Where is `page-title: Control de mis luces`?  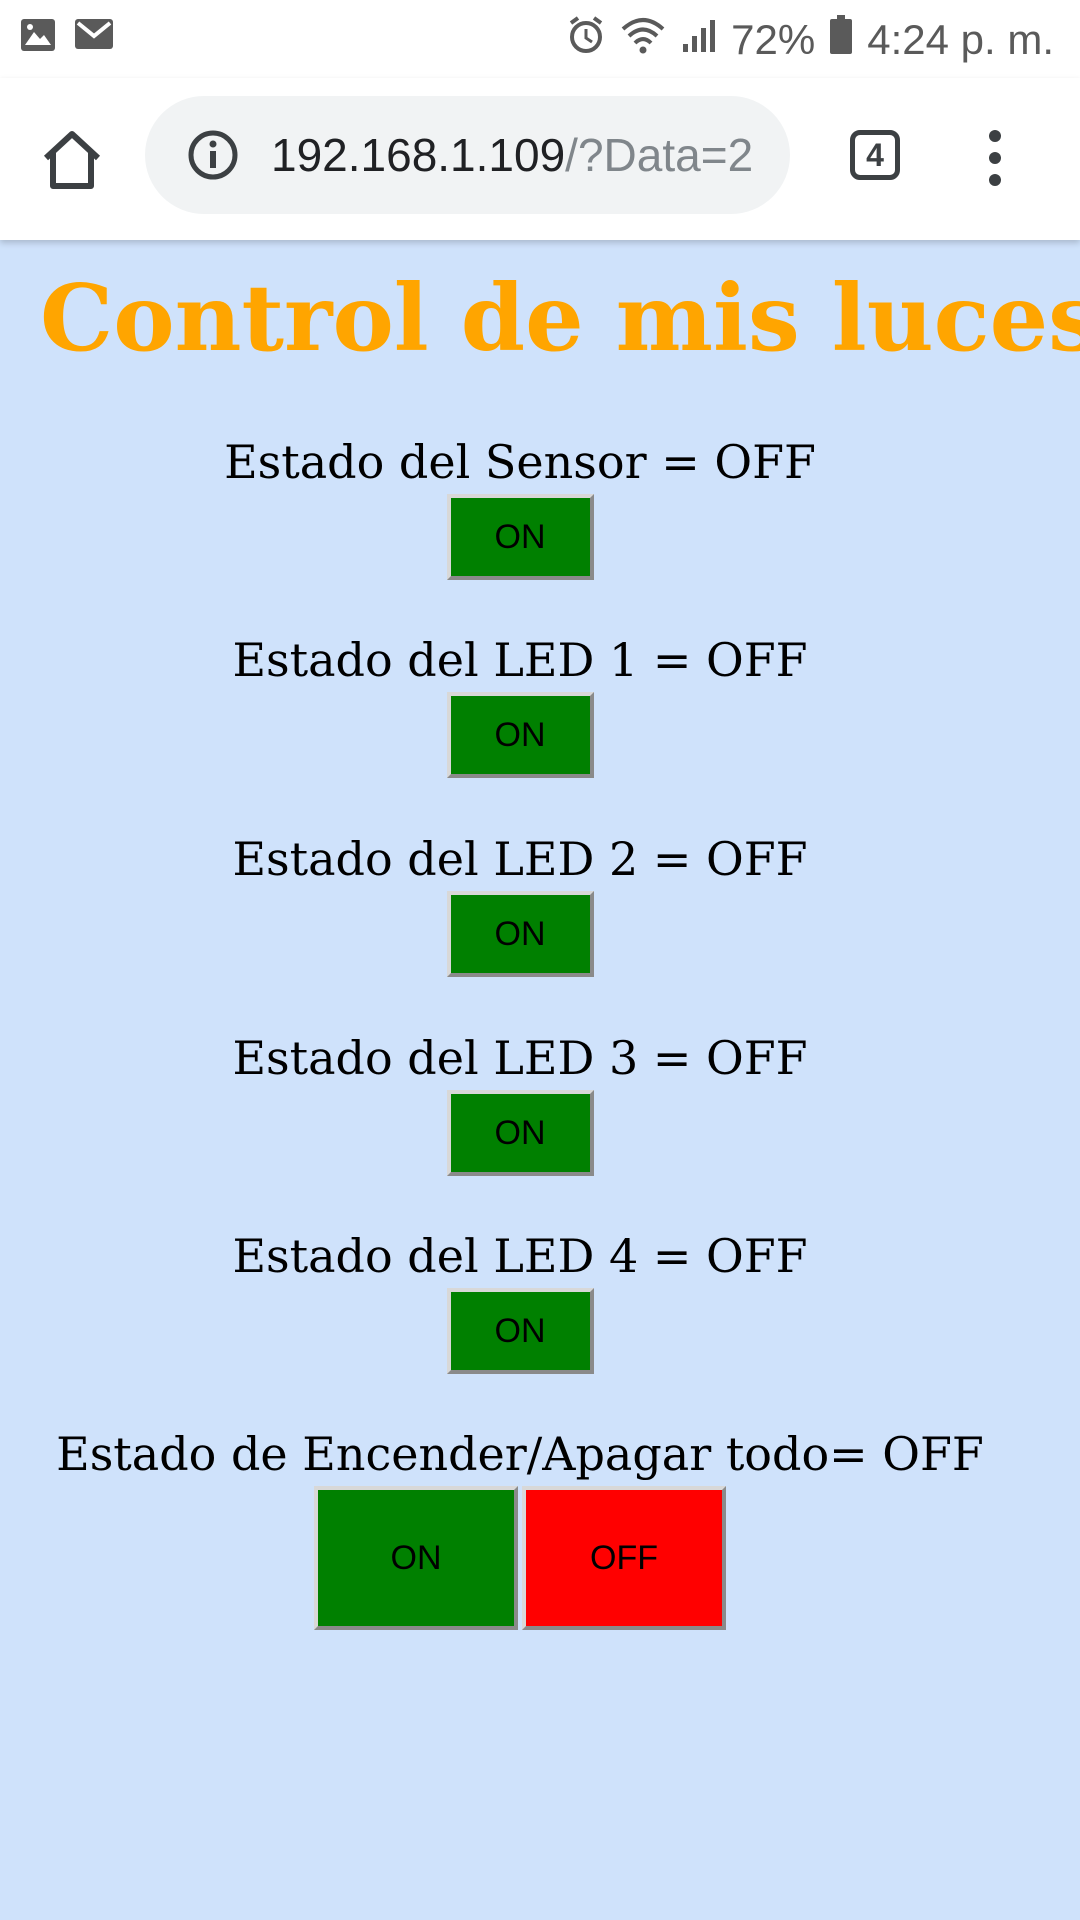
page-title: Control de mis luces is located at coordinates (560, 318).